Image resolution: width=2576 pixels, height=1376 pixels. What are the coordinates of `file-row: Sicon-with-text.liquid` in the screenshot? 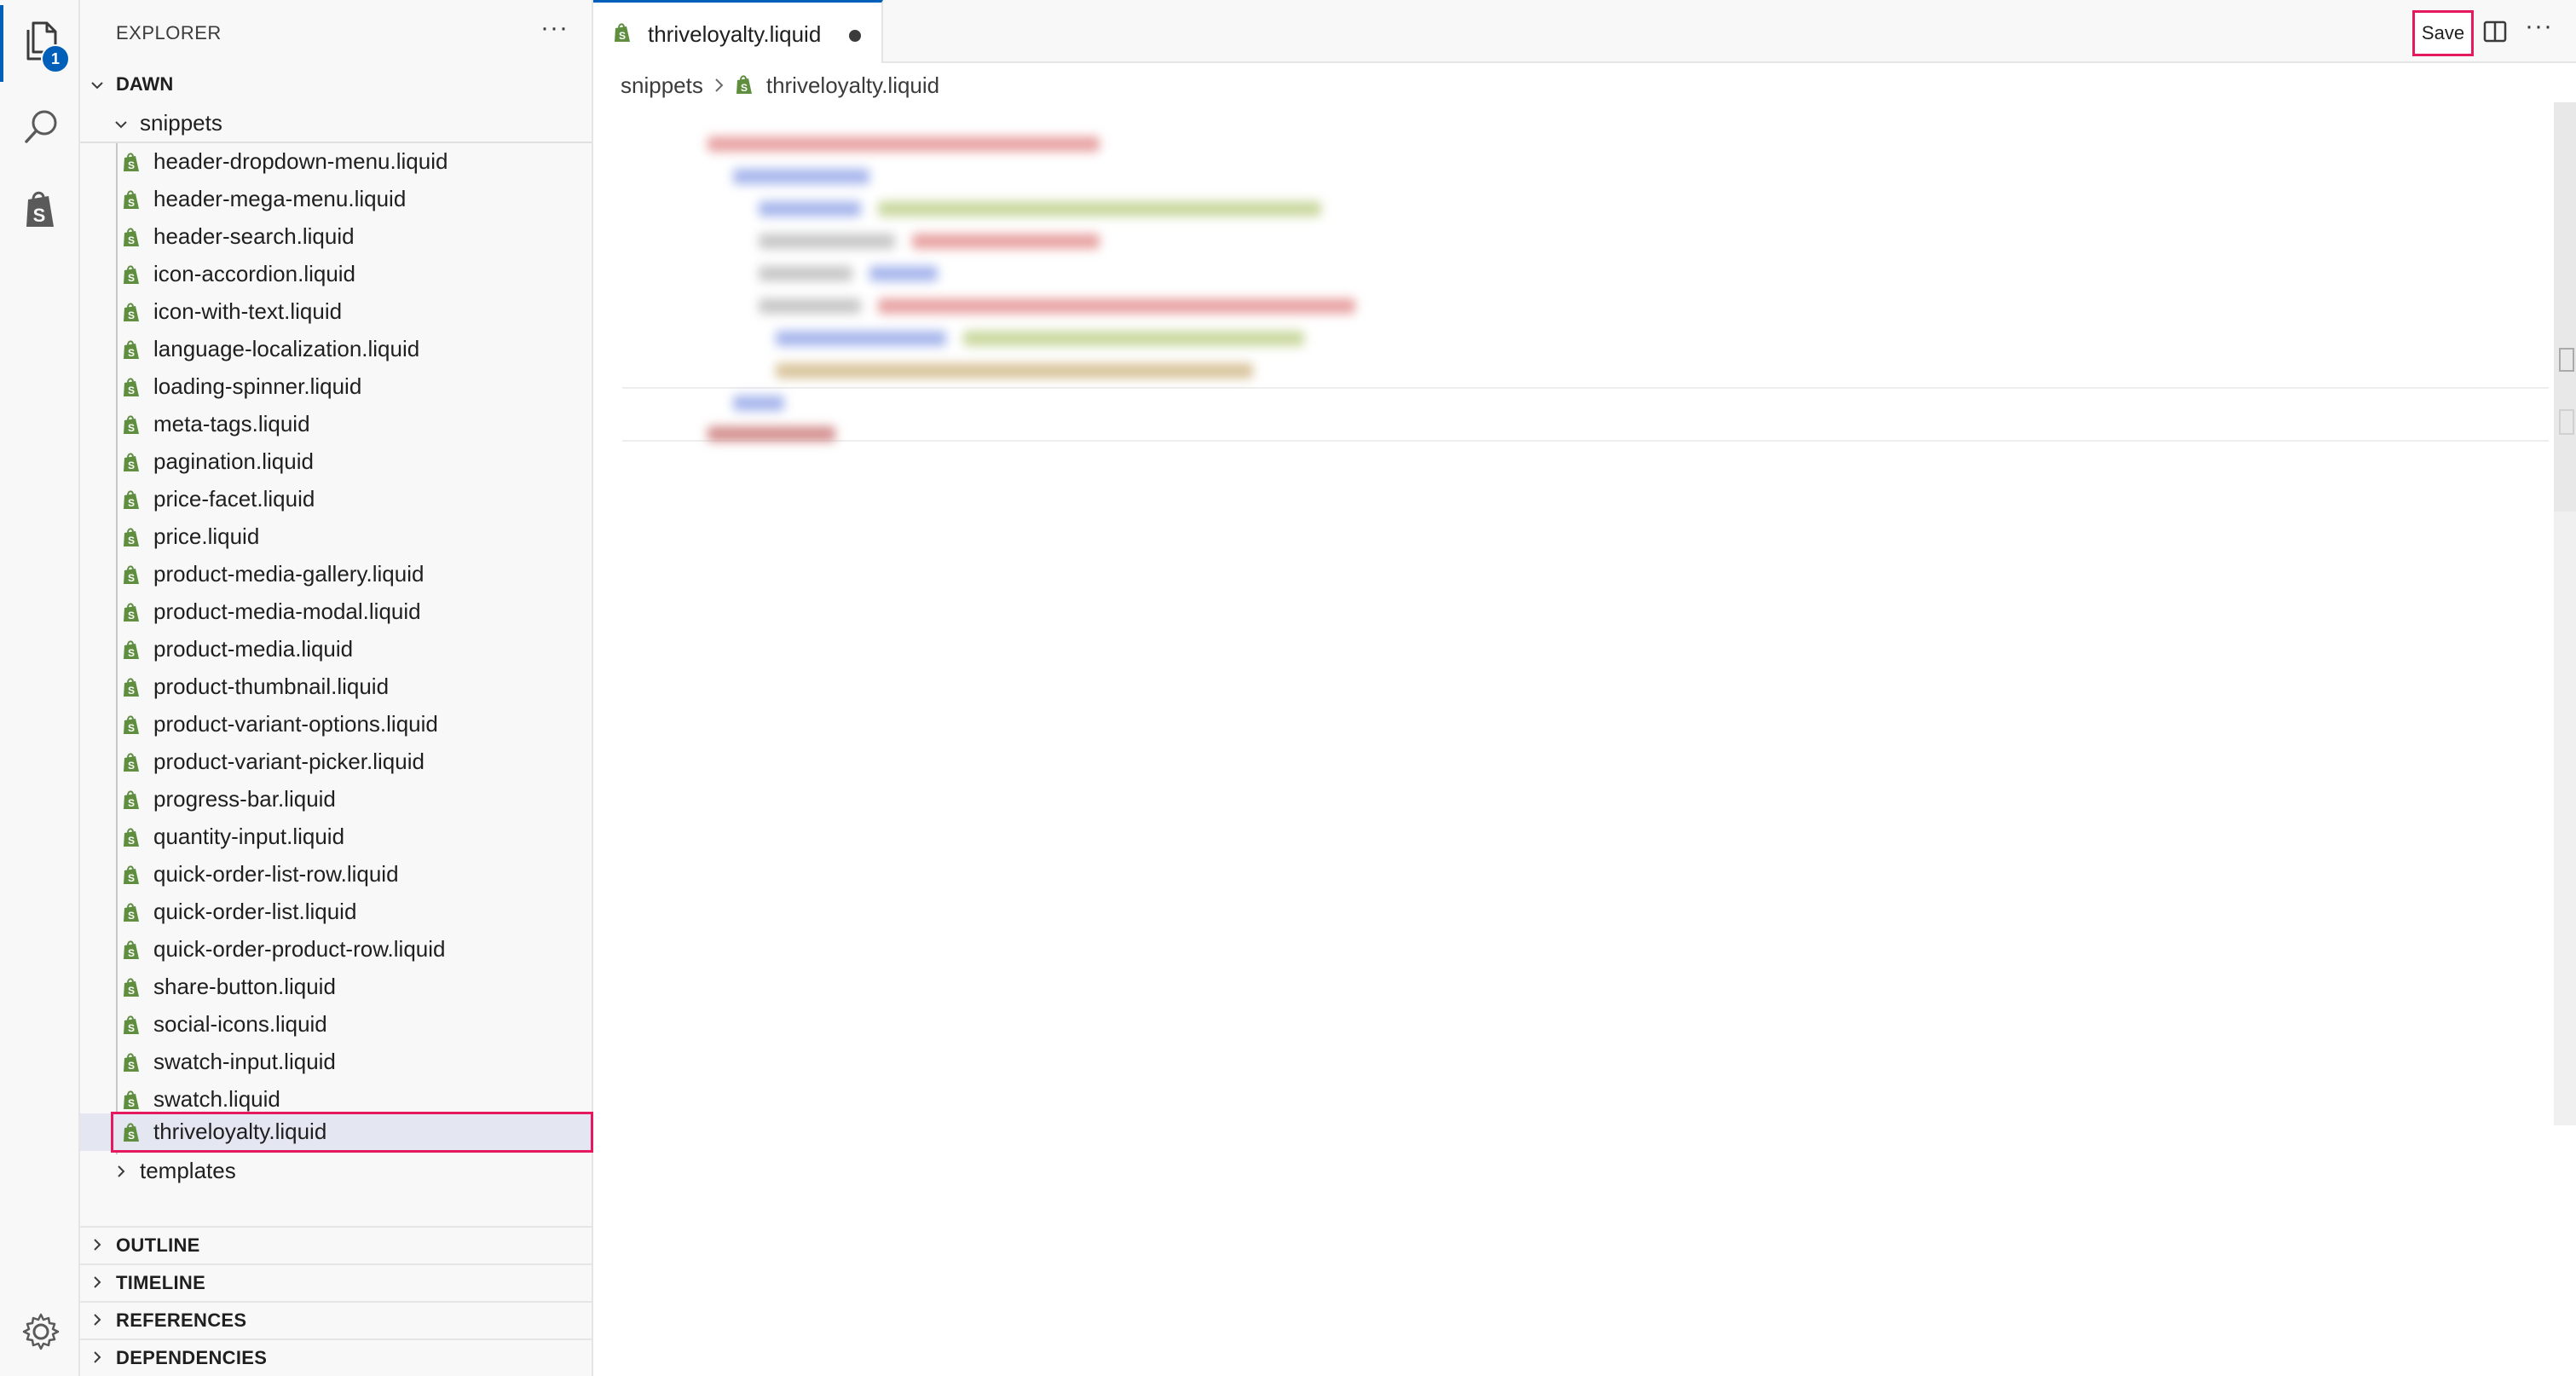 It's located at (336, 312).